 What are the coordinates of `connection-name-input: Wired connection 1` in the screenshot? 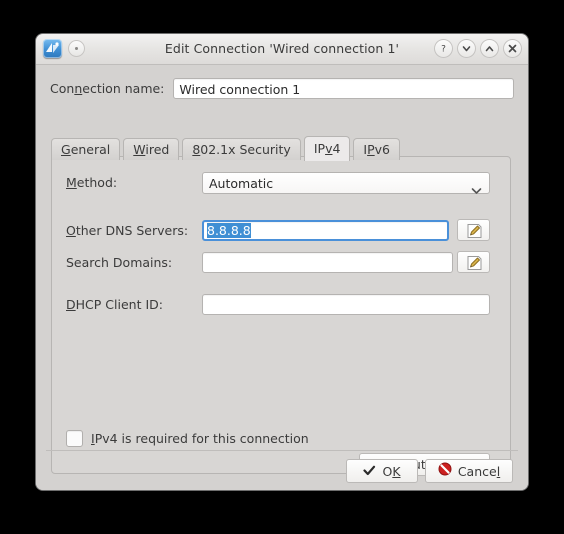 It's located at (343, 88).